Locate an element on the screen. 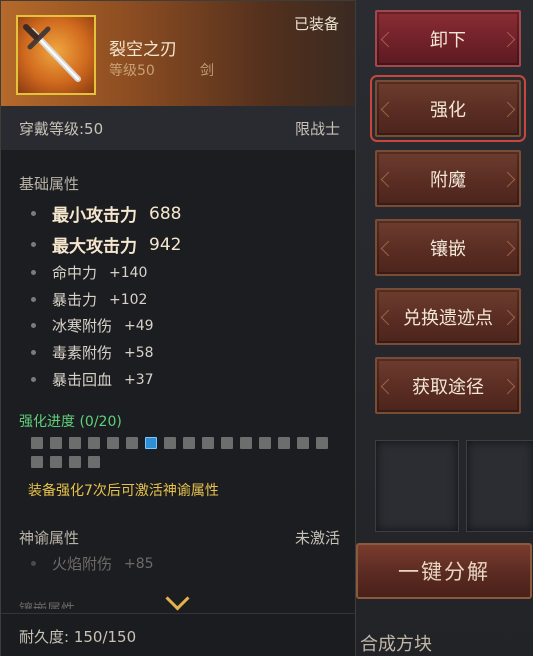 Image resolution: width=533 pixels, height=656 pixels. attribute-name: 冰寒附伤 is located at coordinates (82, 326).